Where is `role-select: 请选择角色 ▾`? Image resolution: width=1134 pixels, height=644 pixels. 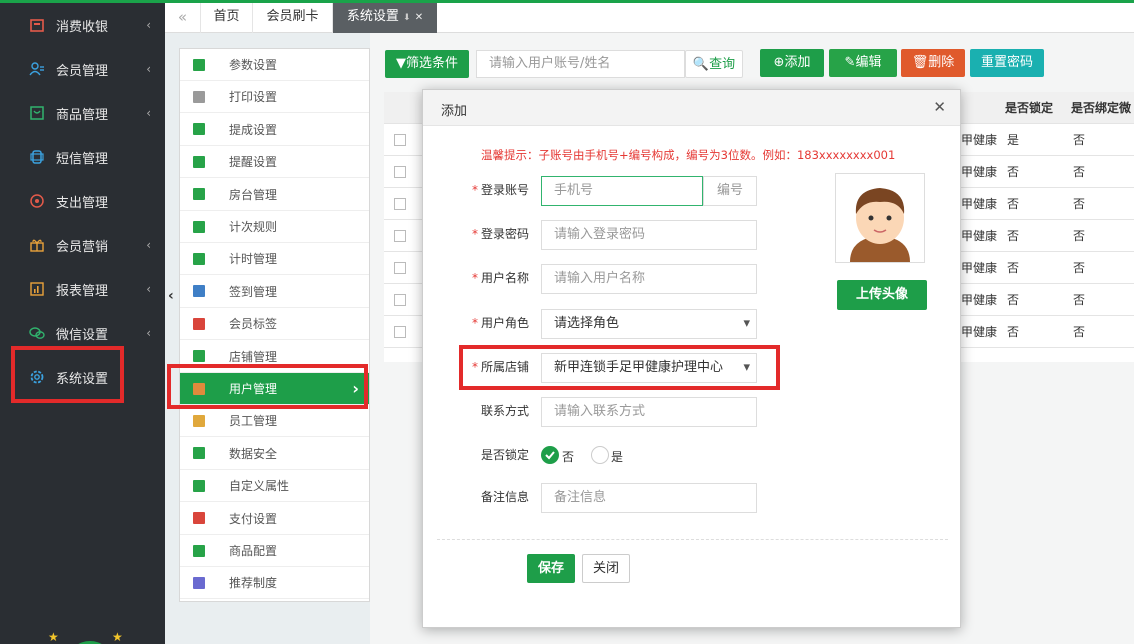 role-select: 请选择角色 ▾ is located at coordinates (649, 324).